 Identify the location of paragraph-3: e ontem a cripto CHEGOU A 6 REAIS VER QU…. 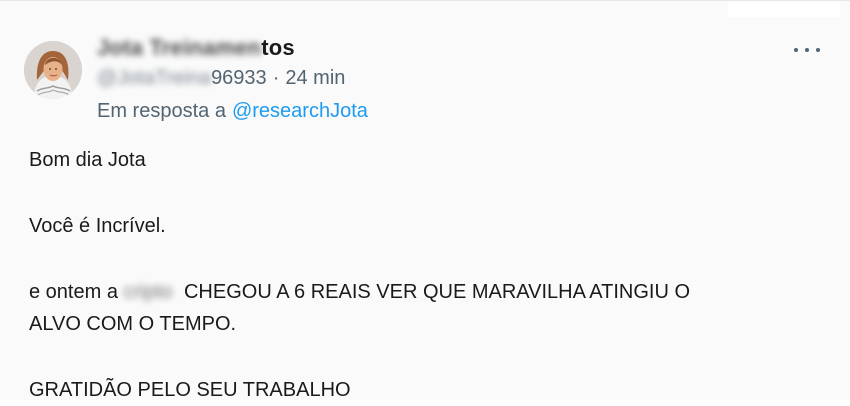
(409, 308).